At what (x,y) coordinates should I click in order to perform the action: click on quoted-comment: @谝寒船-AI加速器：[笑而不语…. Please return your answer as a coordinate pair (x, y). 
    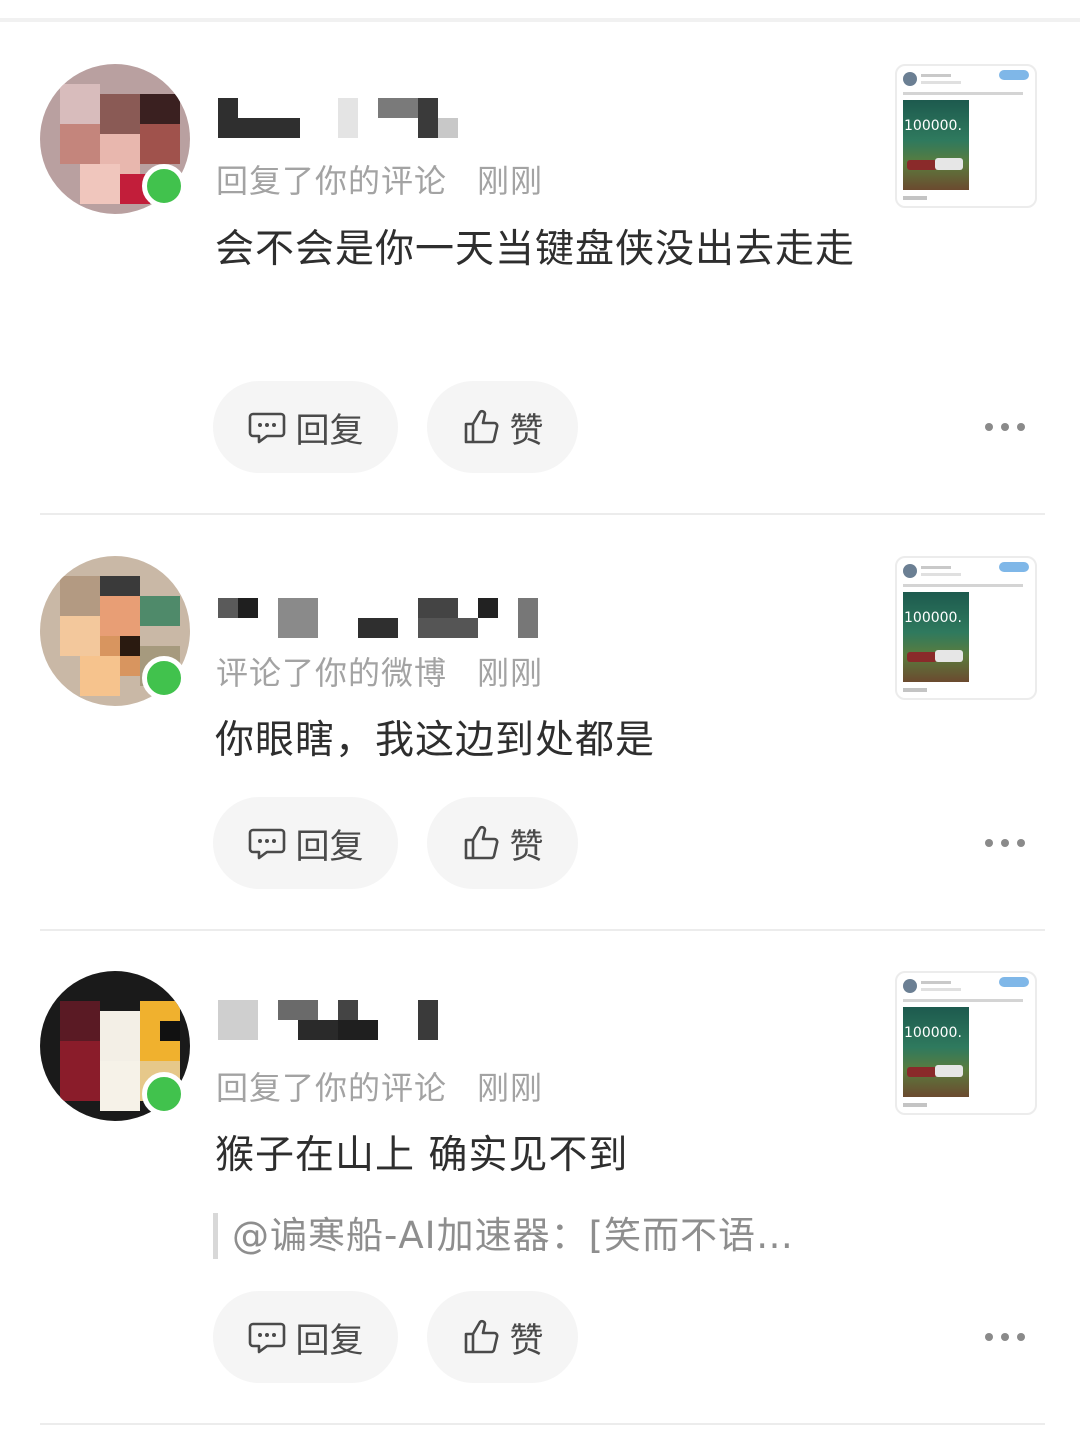
    Looking at the image, I should click on (533, 1236).